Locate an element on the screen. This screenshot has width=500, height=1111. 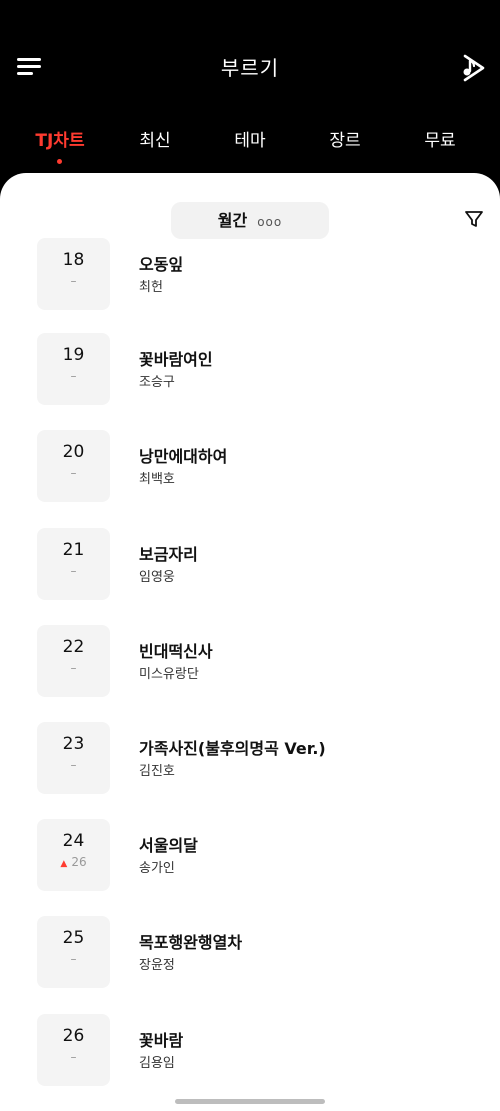
rank-number: 21 is located at coordinates (73, 550).